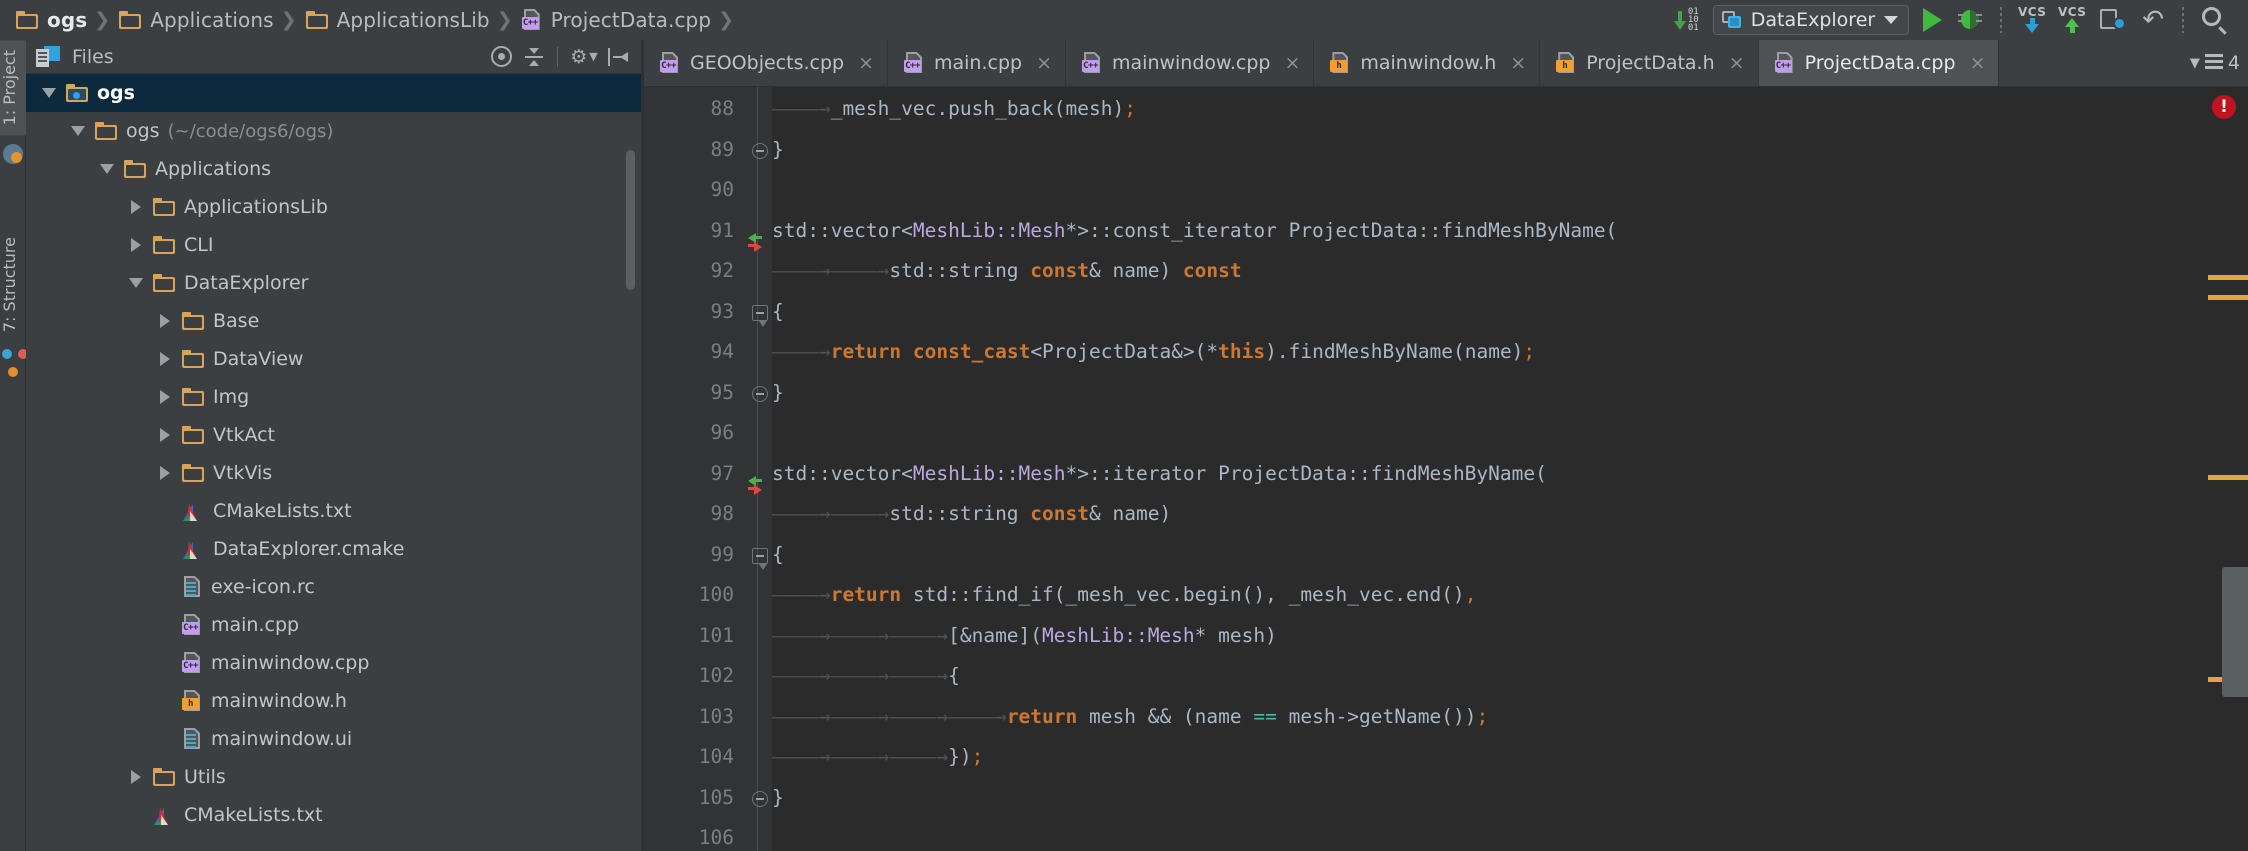 Image resolution: width=2248 pixels, height=851 pixels. I want to click on editor-tab-label: mainwindow.cpp, so click(1191, 63).